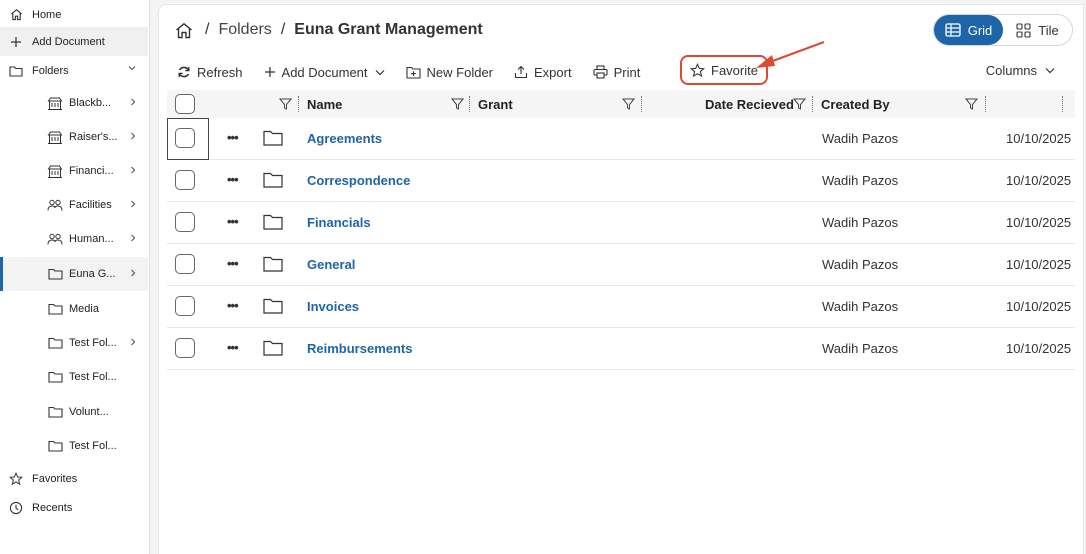  What do you see at coordinates (55, 478) in the screenshot?
I see `sidebar-item-label: Favorites` at bounding box center [55, 478].